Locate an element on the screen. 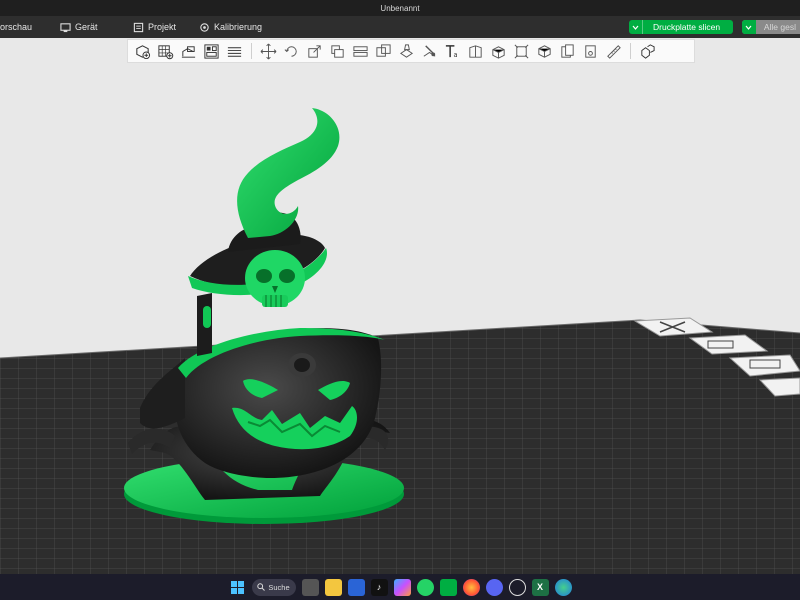 This screenshot has width=800, height=600. windows-start-icon is located at coordinates (237, 587).